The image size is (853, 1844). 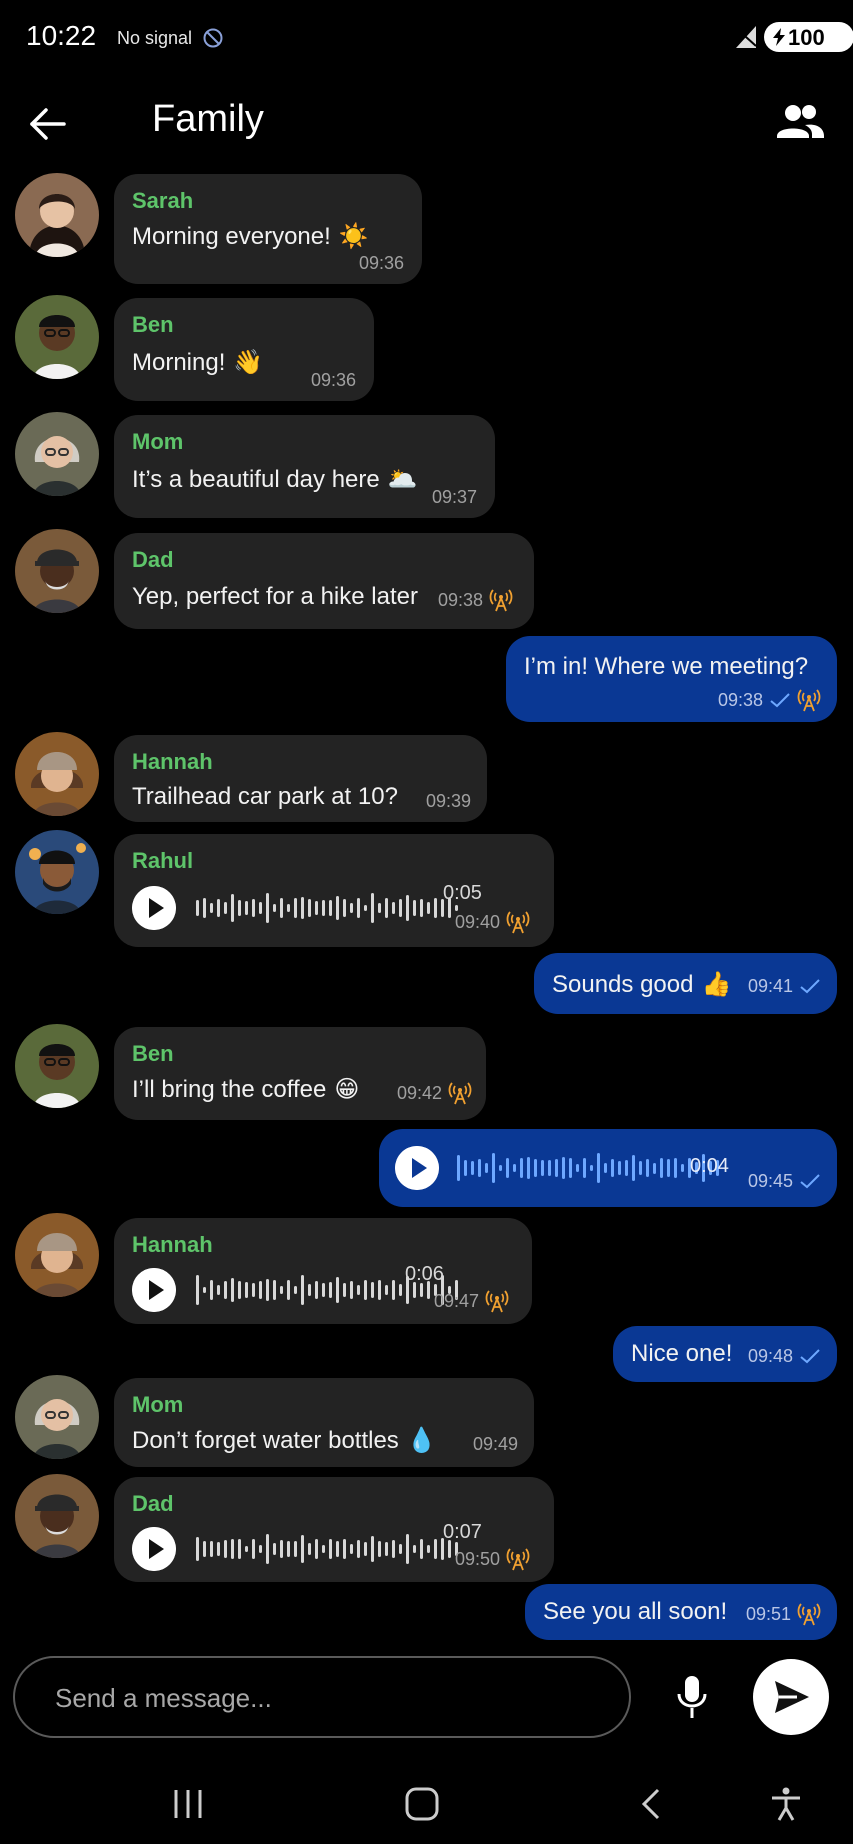 What do you see at coordinates (163, 860) in the screenshot?
I see `sender-name: Rahul` at bounding box center [163, 860].